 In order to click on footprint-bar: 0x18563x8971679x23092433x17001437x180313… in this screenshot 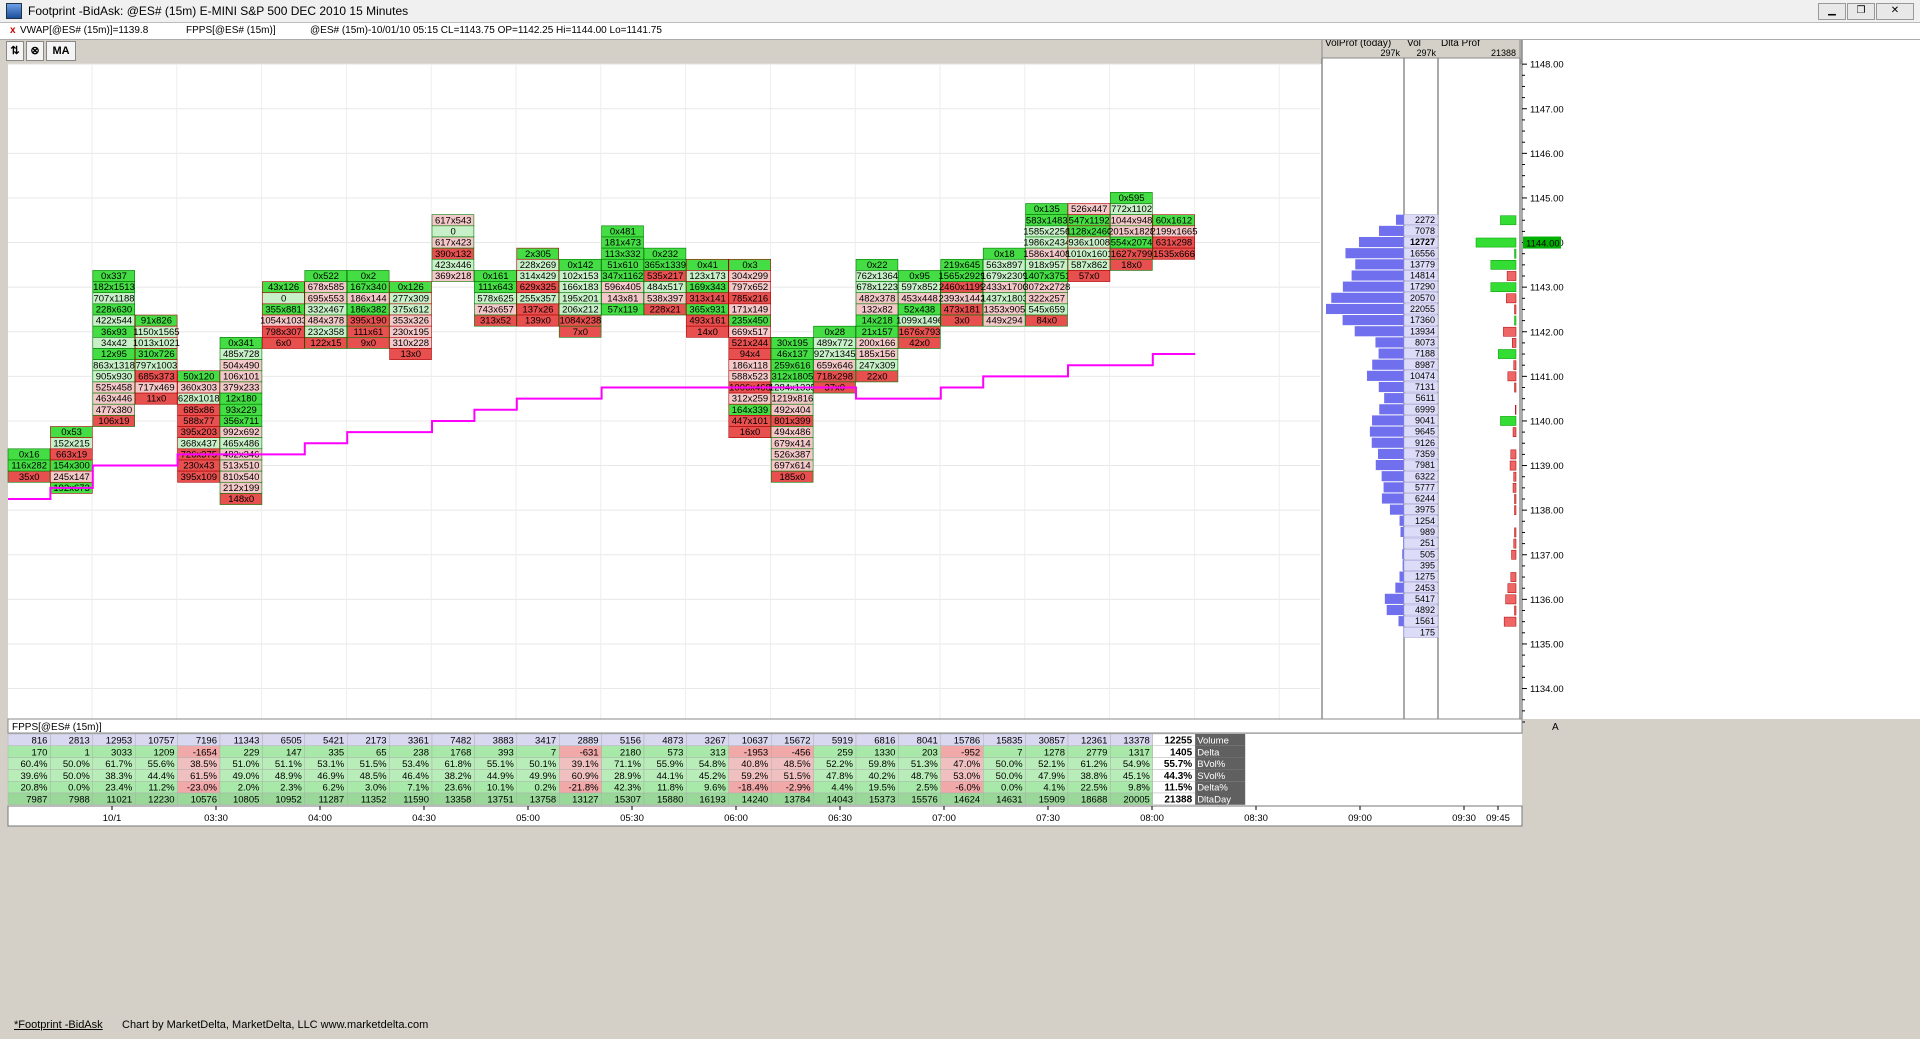, I will do `click(1004, 287)`.